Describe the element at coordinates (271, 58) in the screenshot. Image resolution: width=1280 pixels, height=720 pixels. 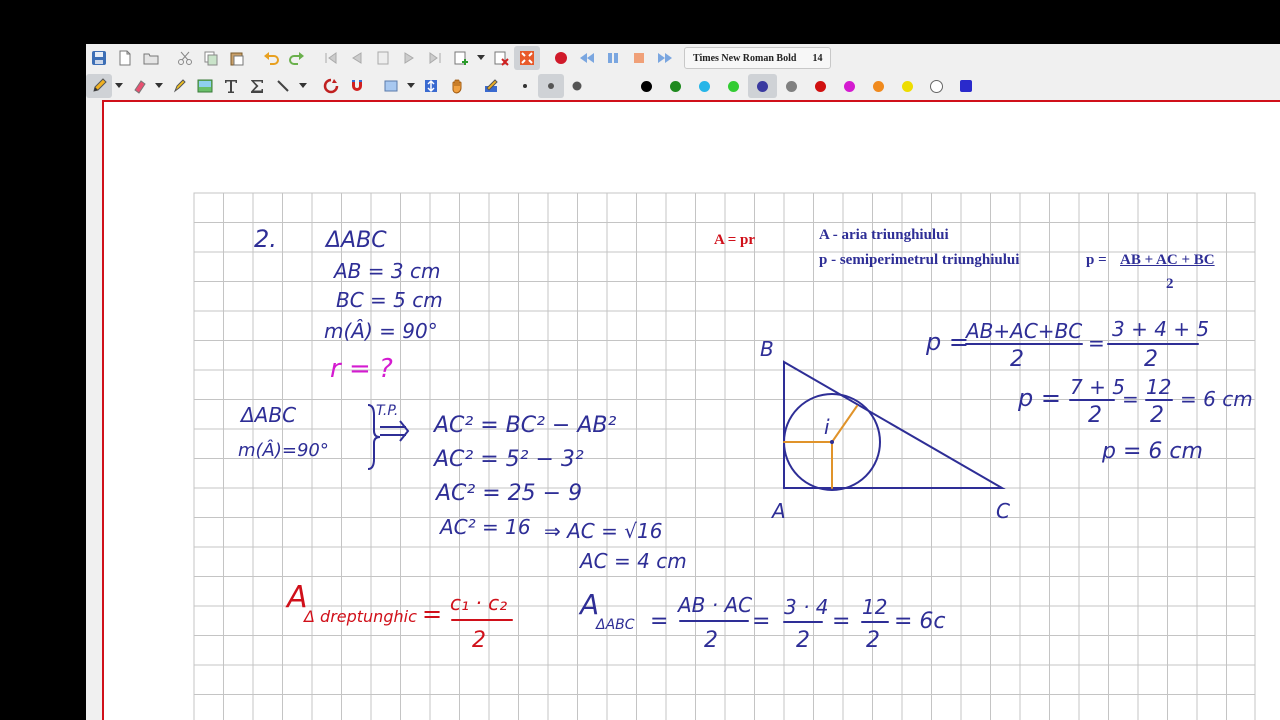
I see `undo-icon` at that location.